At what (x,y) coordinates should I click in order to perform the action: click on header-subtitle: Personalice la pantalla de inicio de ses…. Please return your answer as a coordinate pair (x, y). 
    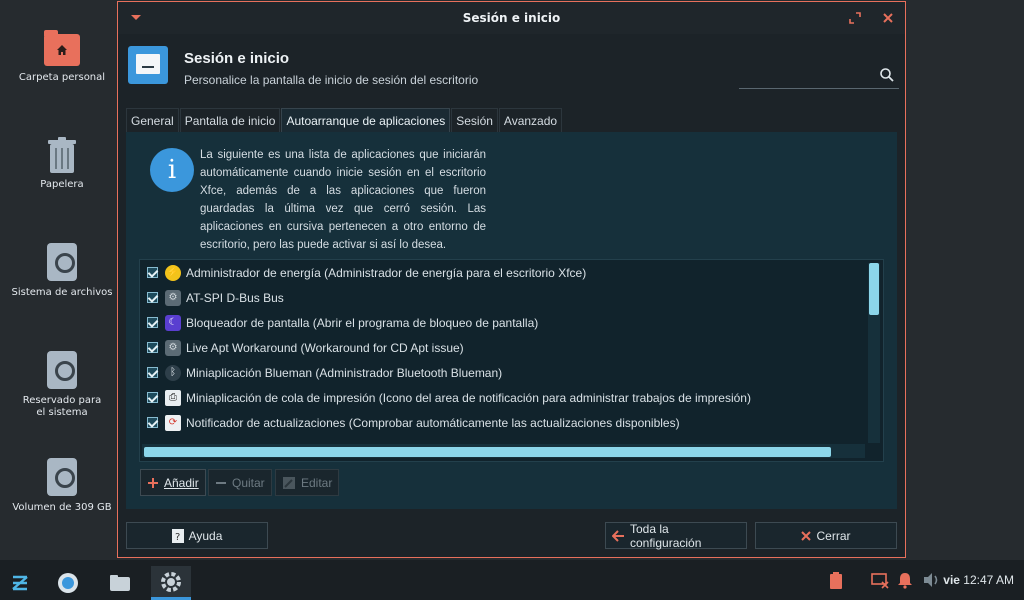
    Looking at the image, I should click on (331, 80).